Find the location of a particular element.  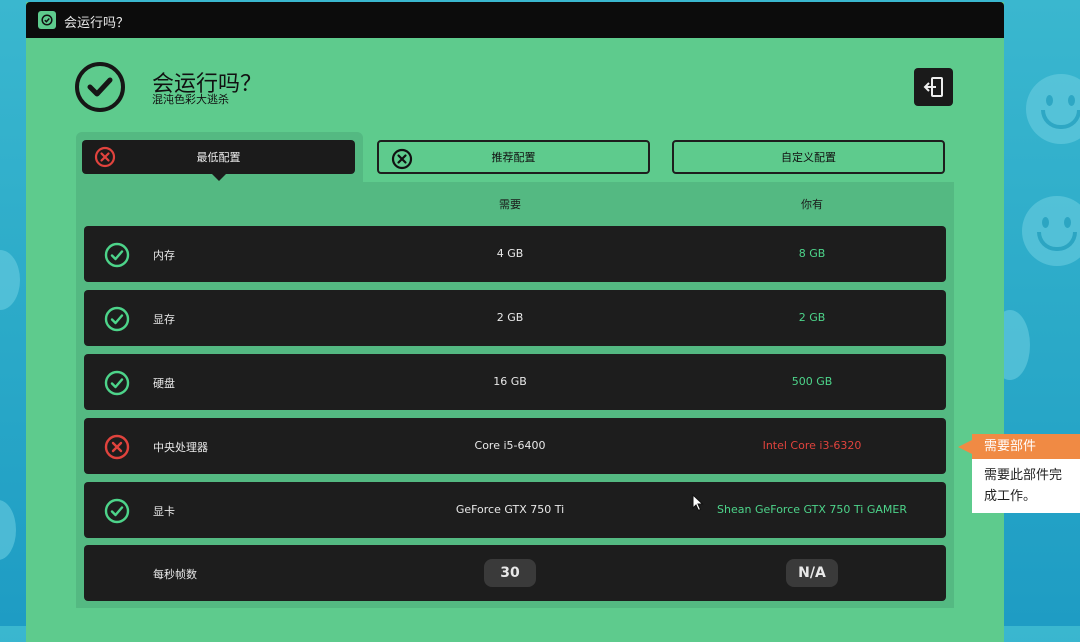

have-value: 2 GB is located at coordinates (812, 317).